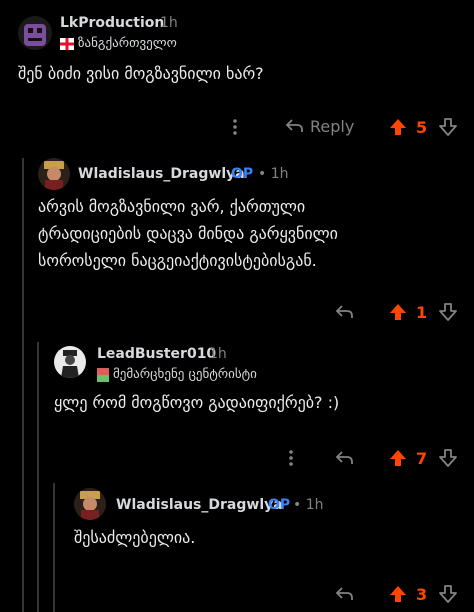  I want to click on username: LeadBuster010, so click(156, 354).